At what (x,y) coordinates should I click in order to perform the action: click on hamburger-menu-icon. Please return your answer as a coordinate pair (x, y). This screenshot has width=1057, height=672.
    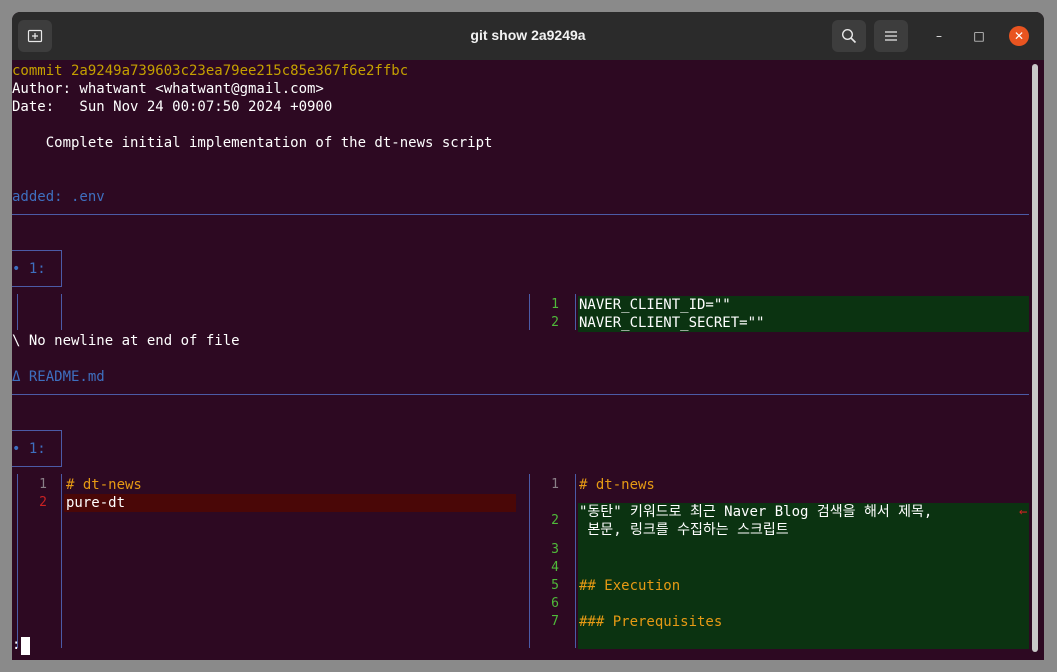
    Looking at the image, I should click on (891, 36).